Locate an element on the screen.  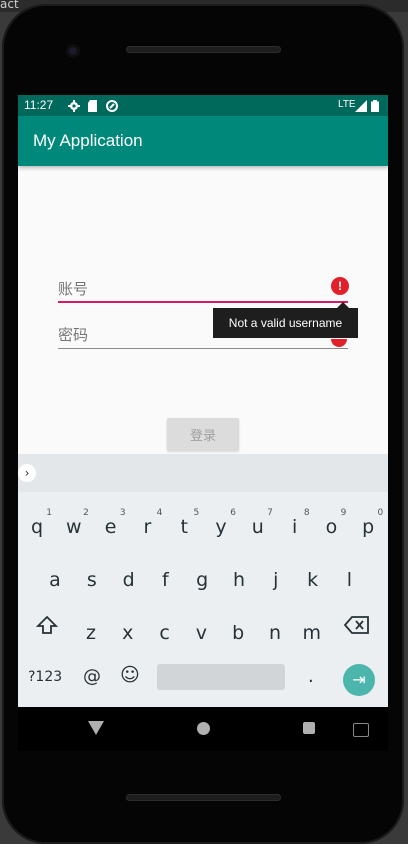
top-speaker is located at coordinates (203, 49).